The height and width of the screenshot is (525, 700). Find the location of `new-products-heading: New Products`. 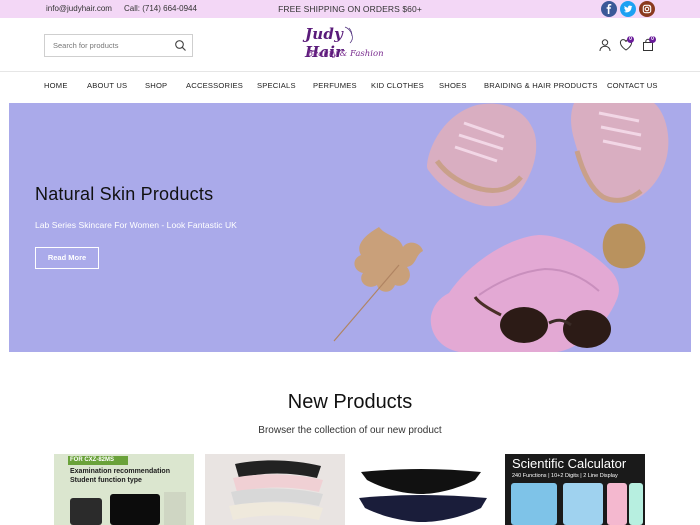

new-products-heading: New Products is located at coordinates (350, 402).